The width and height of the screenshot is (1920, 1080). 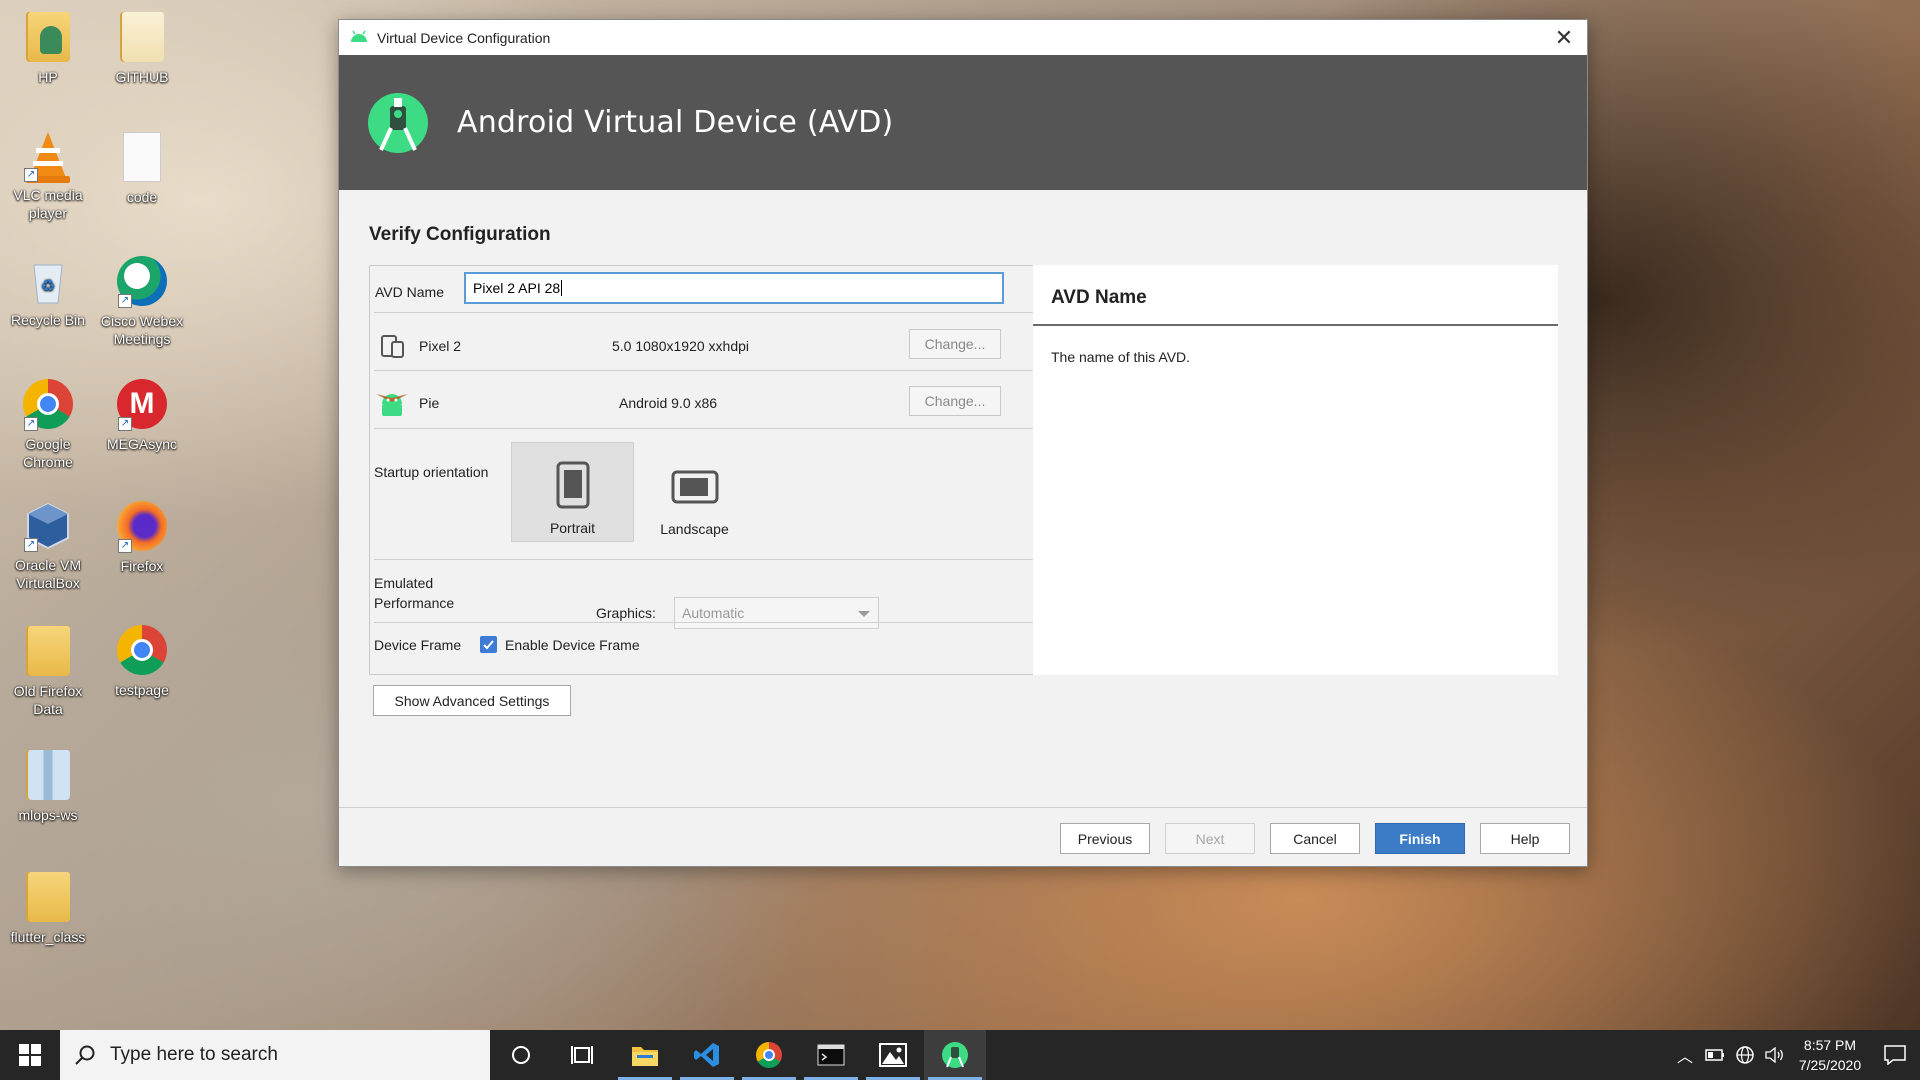 I want to click on photos-icon, so click(x=893, y=1055).